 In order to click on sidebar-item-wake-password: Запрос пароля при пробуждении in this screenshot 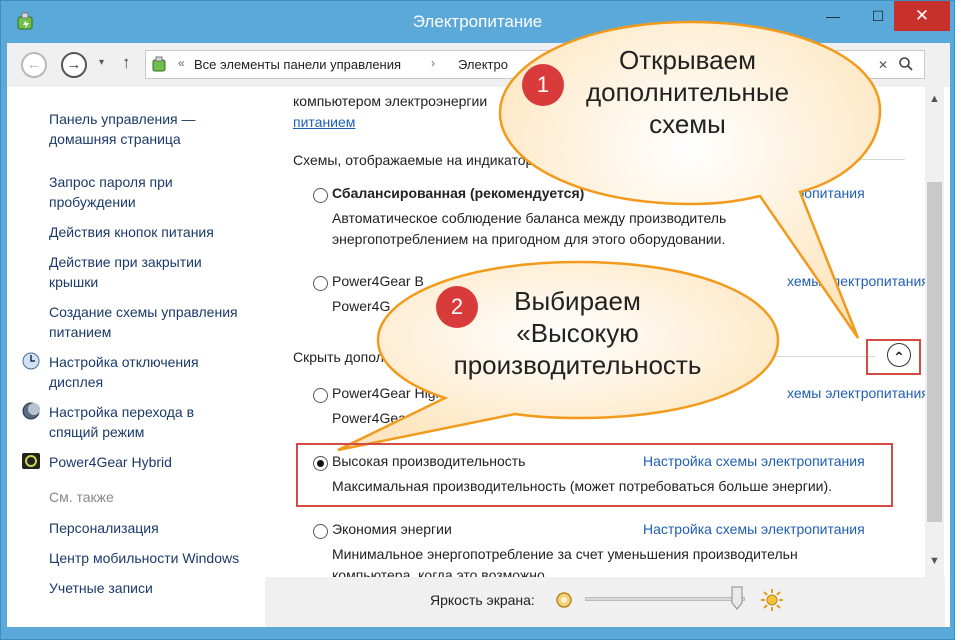, I will do `click(111, 192)`.